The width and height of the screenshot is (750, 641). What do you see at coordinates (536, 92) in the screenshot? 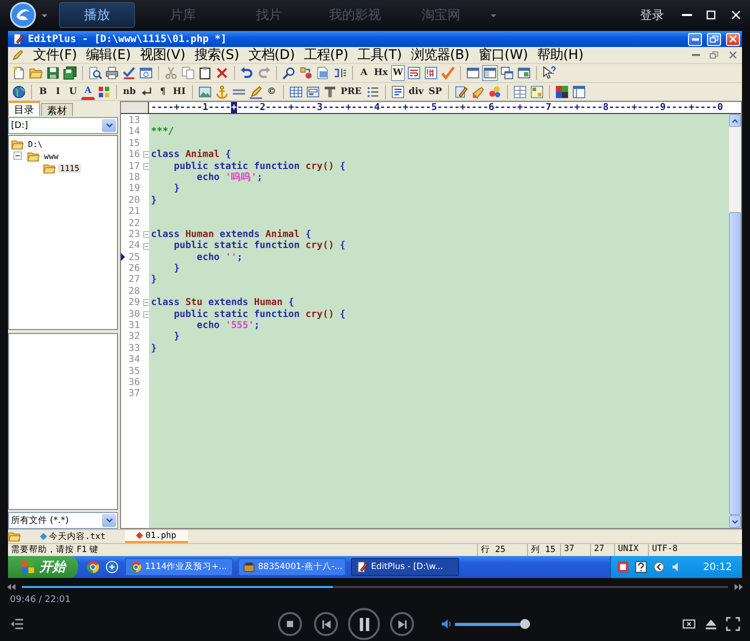
I see `colored-grid-icon` at bounding box center [536, 92].